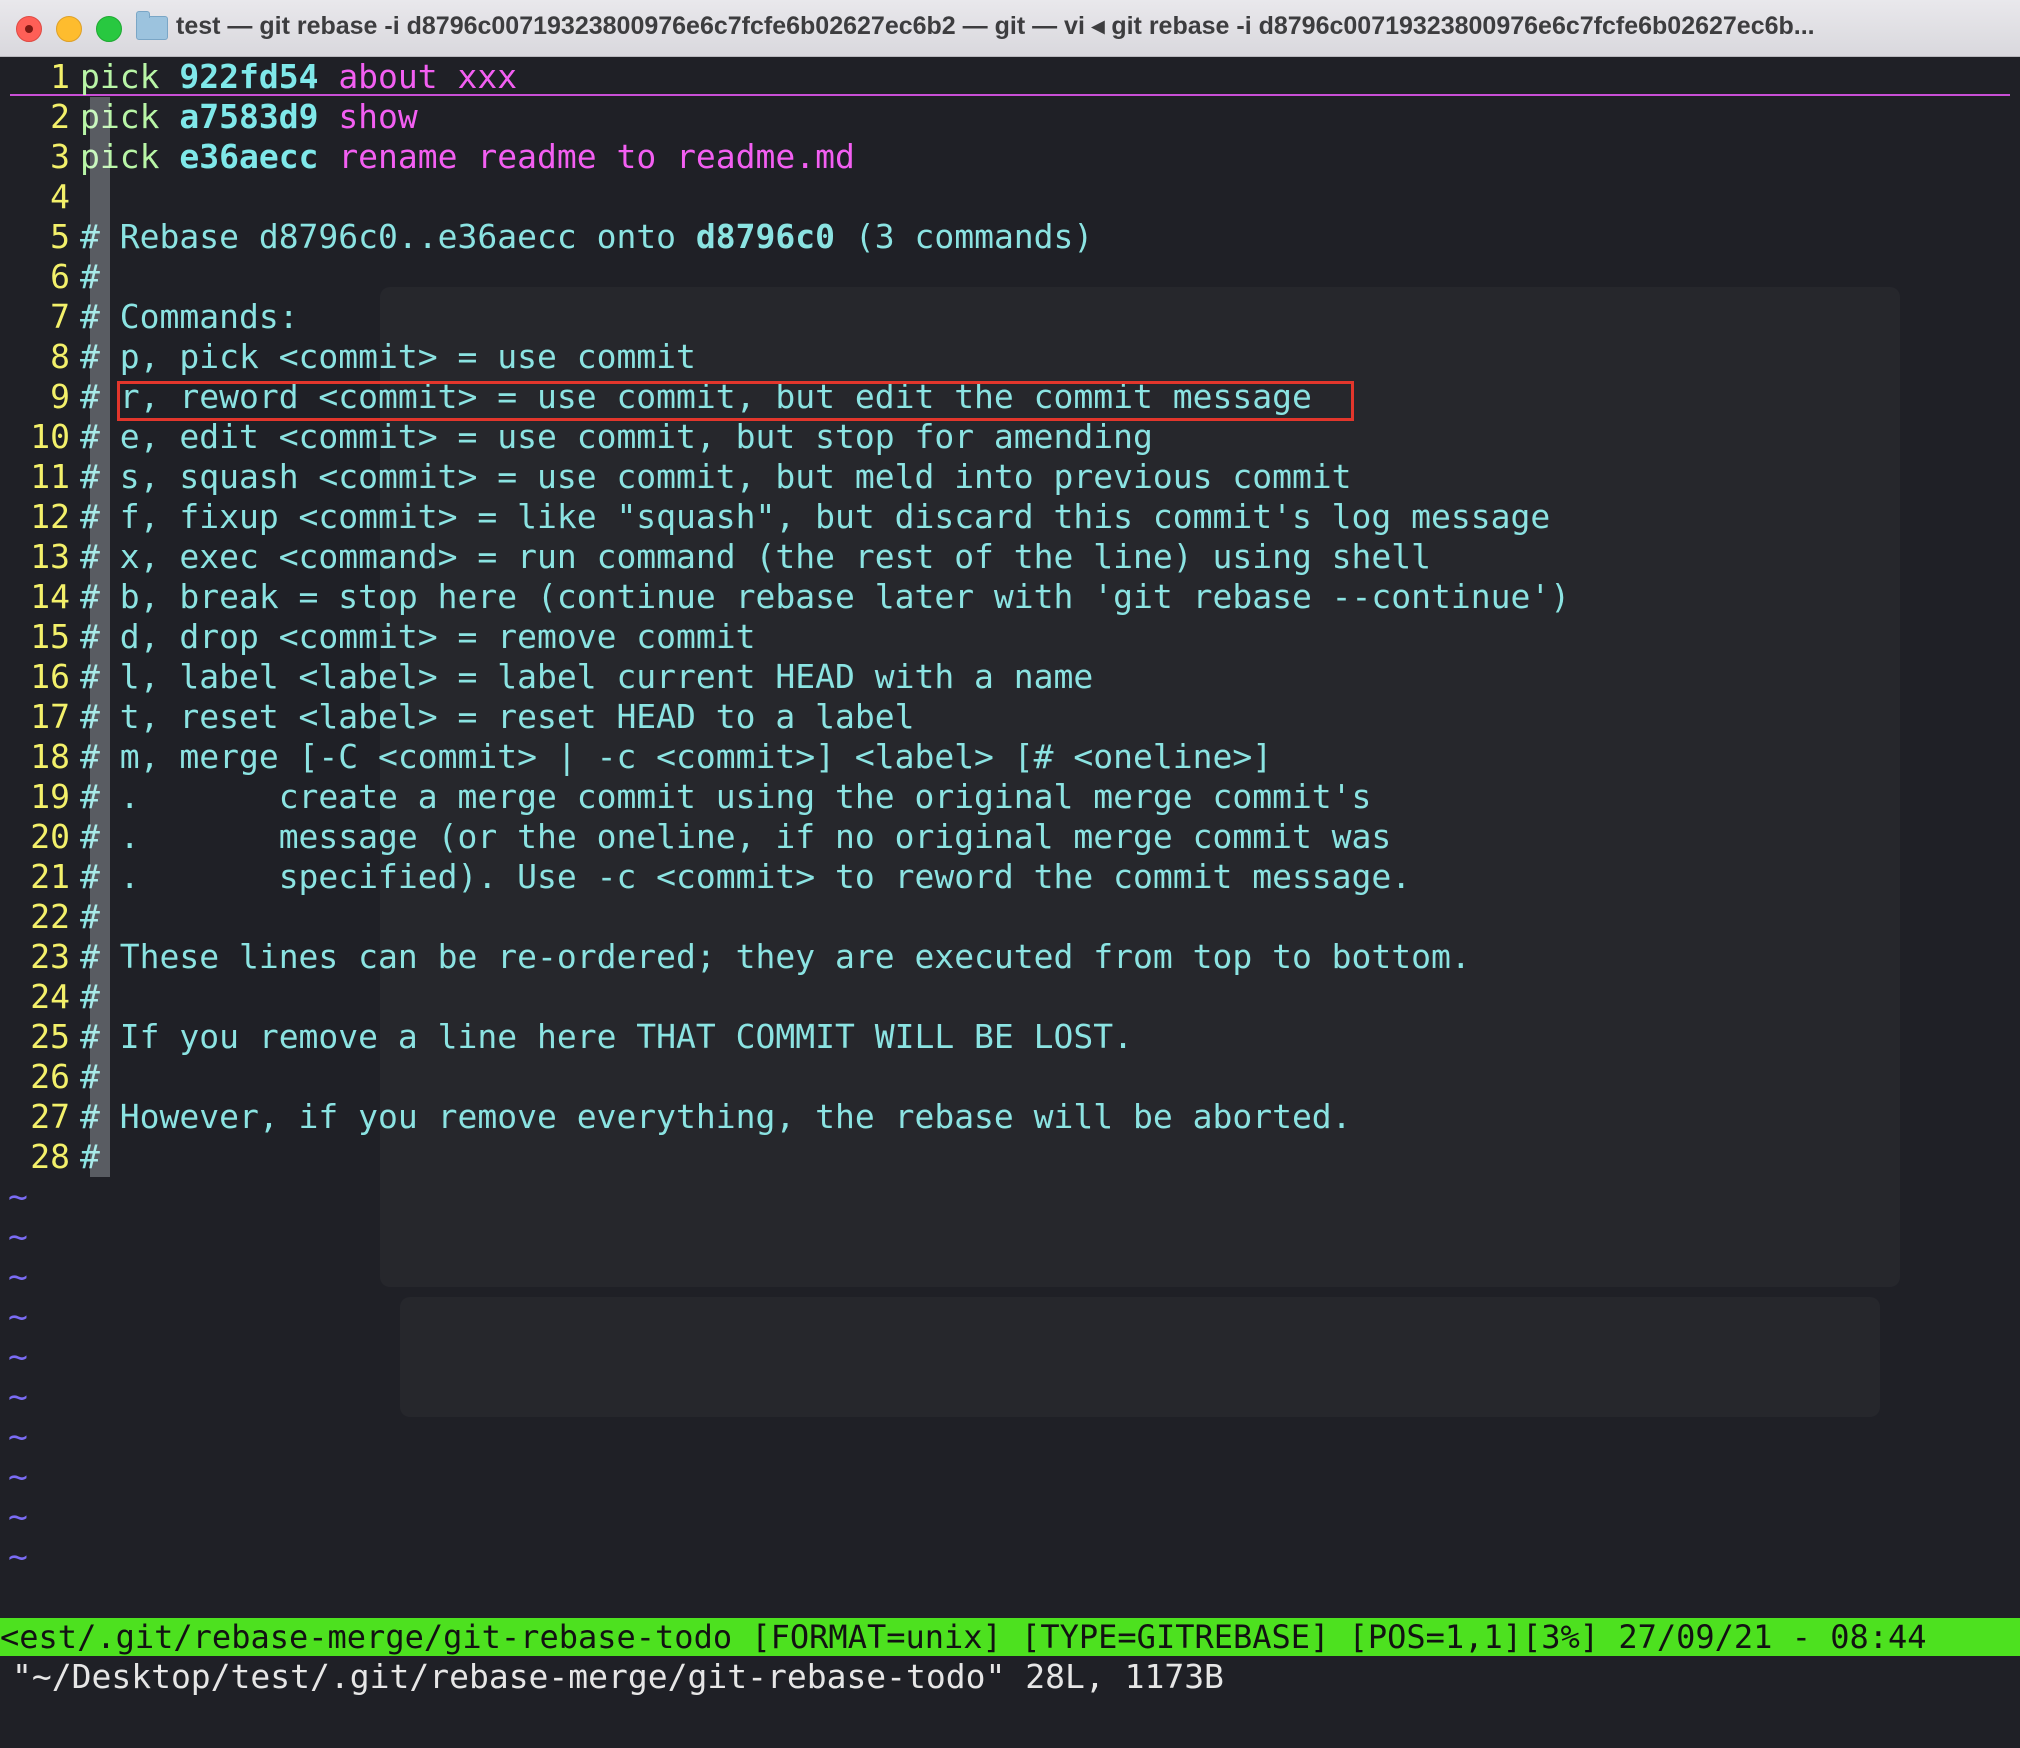 This screenshot has width=2020, height=1748. I want to click on minimize-button-icon, so click(69, 29).